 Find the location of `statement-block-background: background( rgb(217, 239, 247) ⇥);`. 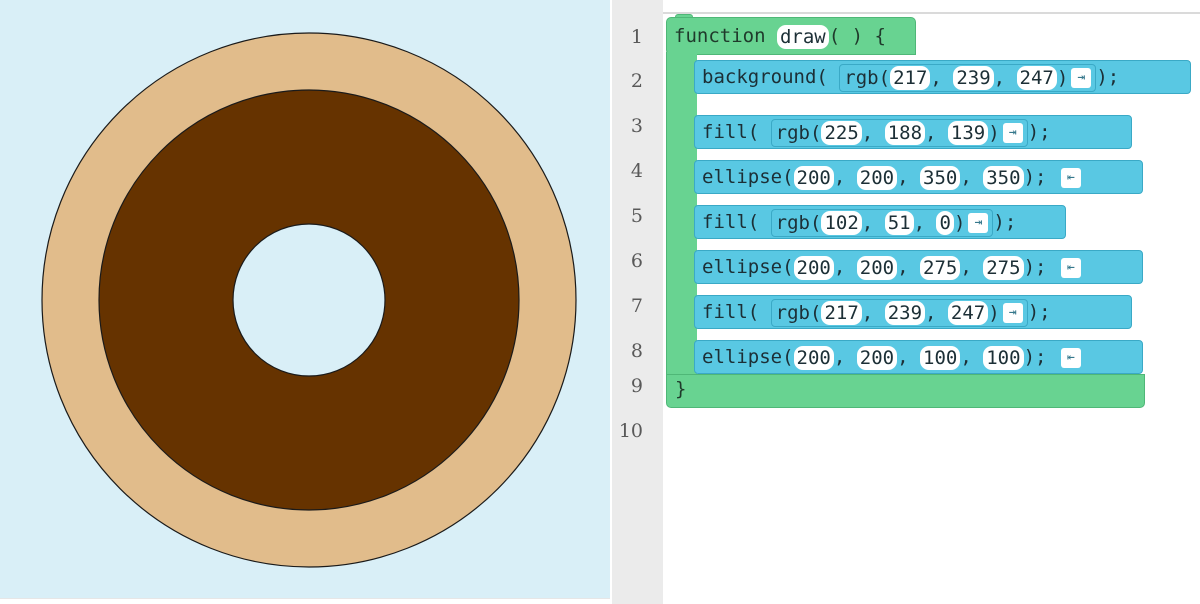

statement-block-background: background( rgb(217, 239, 247) ⇥); is located at coordinates (942, 77).